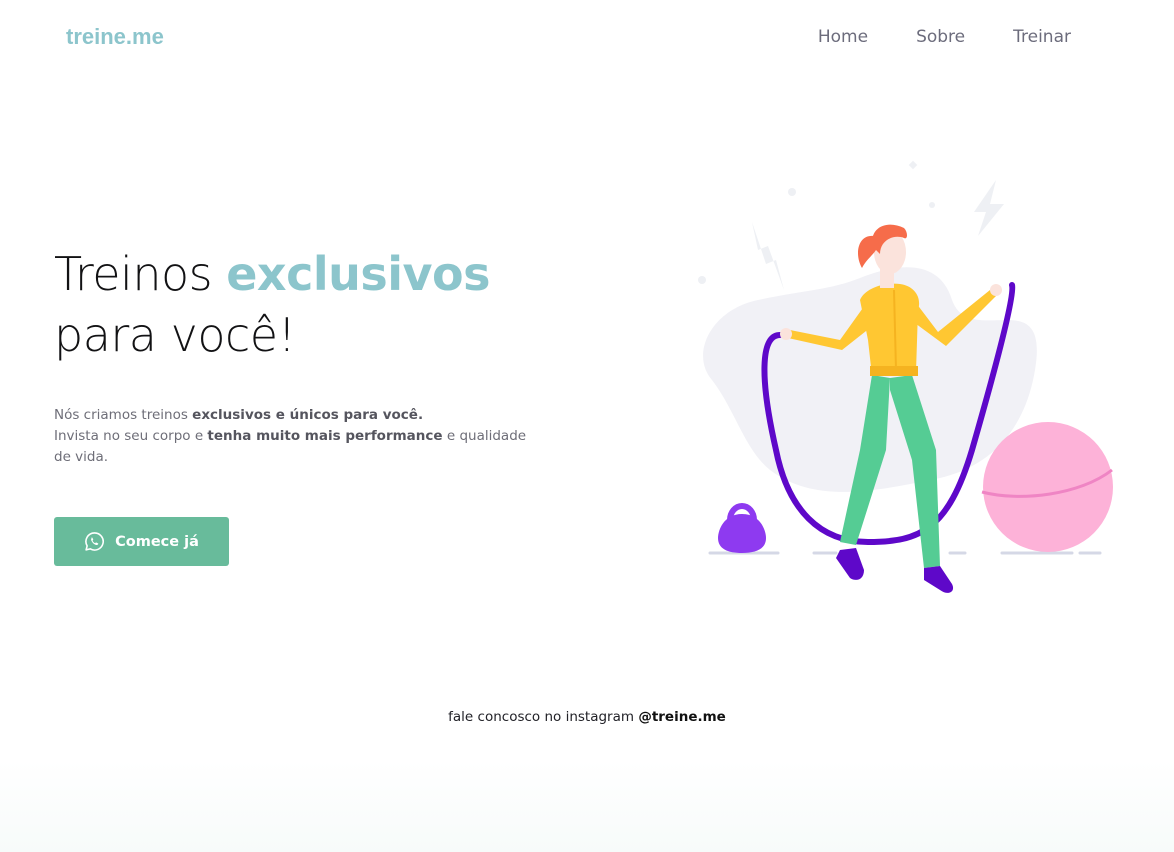  What do you see at coordinates (1047, 487) in the screenshot?
I see `exercise-ball` at bounding box center [1047, 487].